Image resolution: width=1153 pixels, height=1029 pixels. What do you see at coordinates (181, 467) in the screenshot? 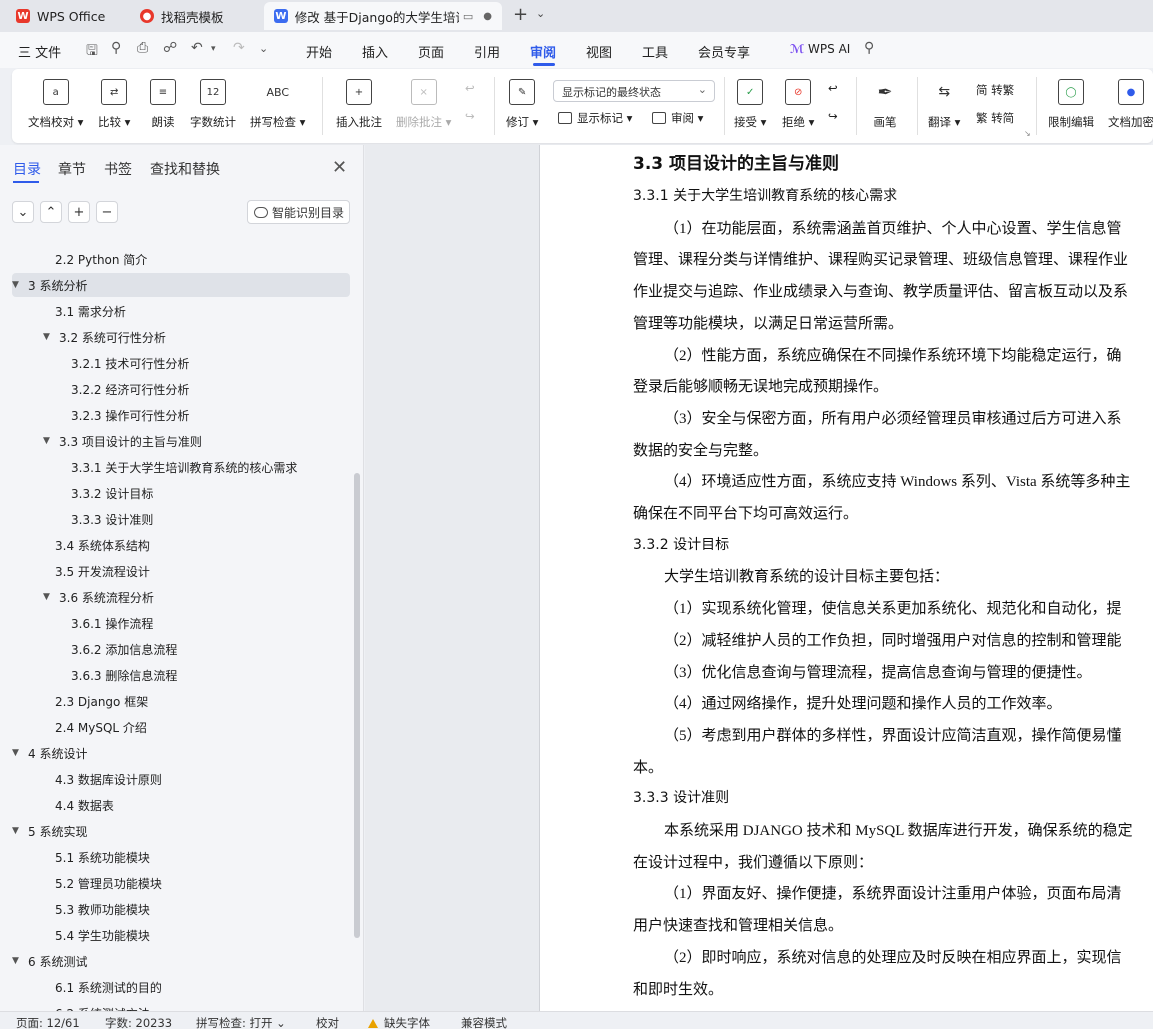
I see `toc-item: 3.3.1 关于大学生培训教育系统的核心需求` at bounding box center [181, 467].